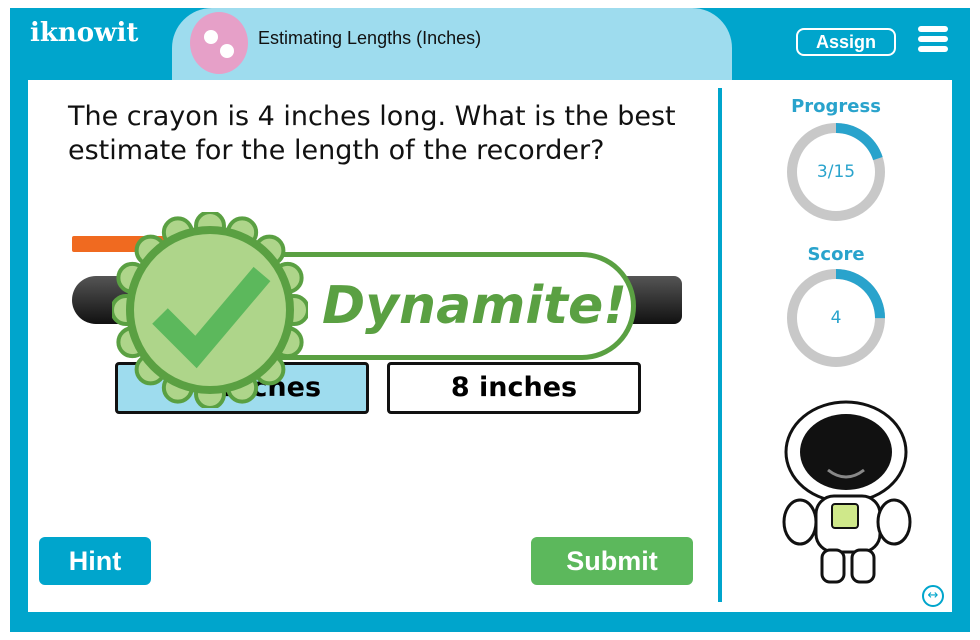 This screenshot has height=640, width=980. I want to click on progress-label: Progress, so click(836, 106).